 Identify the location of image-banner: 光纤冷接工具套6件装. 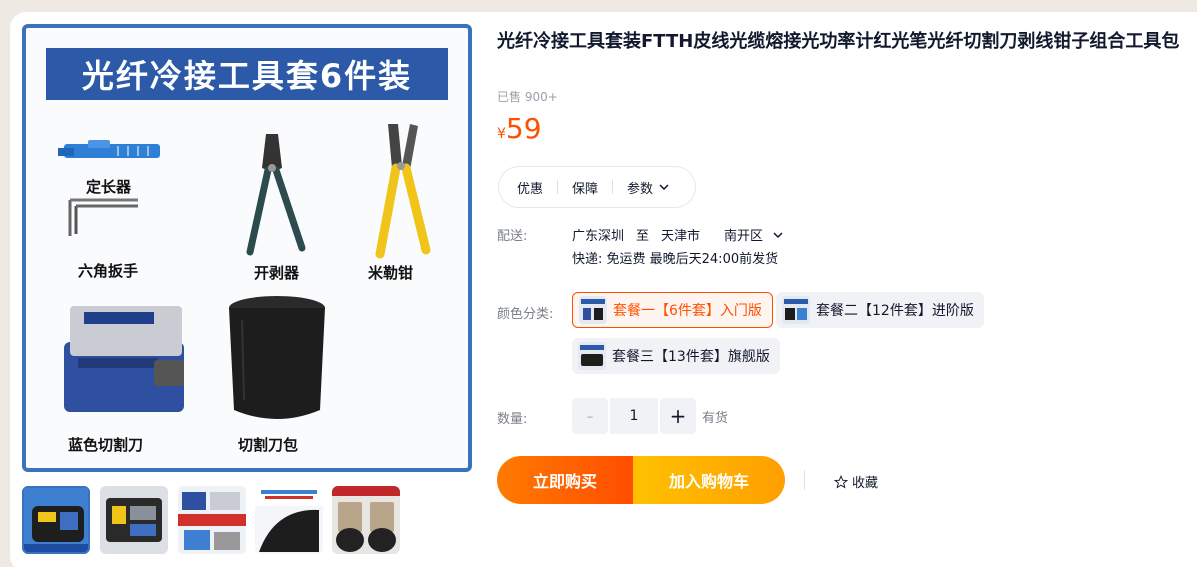
(247, 74).